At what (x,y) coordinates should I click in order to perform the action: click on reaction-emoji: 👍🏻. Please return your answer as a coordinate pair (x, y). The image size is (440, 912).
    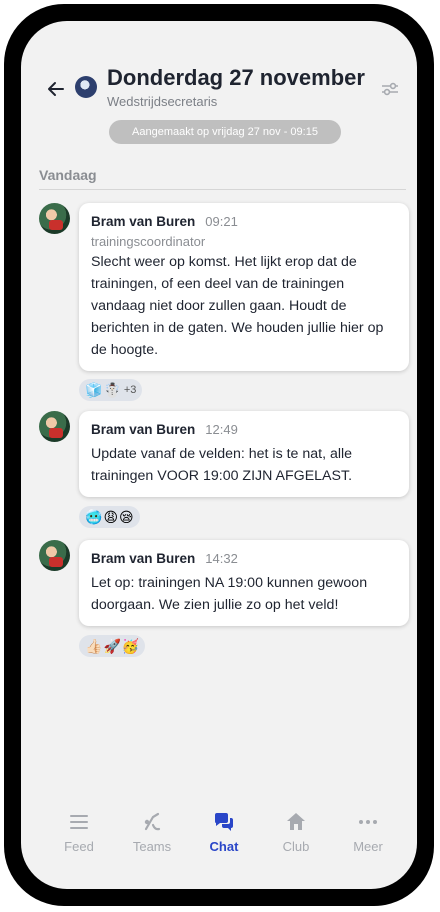
    Looking at the image, I should click on (94, 645).